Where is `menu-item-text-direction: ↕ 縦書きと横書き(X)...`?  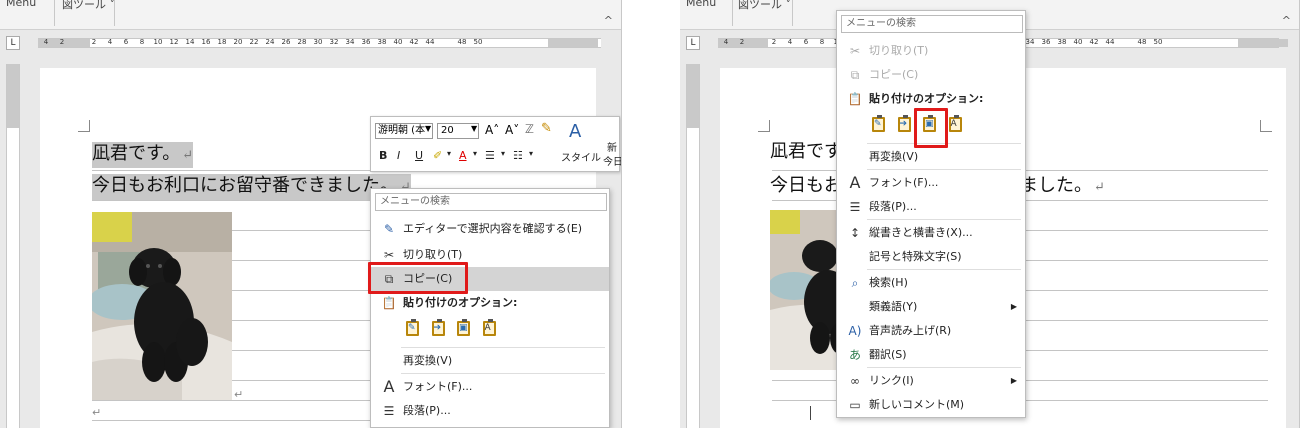 menu-item-text-direction: ↕ 縦書きと横書き(X)... is located at coordinates (931, 233).